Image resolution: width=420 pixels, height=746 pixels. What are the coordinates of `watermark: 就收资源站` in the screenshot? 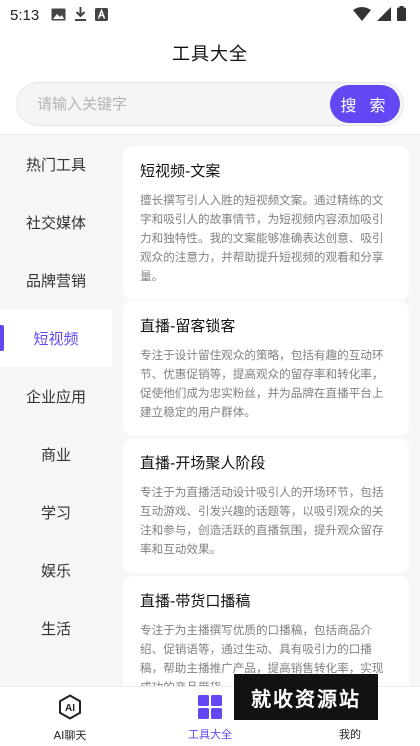 It's located at (306, 697).